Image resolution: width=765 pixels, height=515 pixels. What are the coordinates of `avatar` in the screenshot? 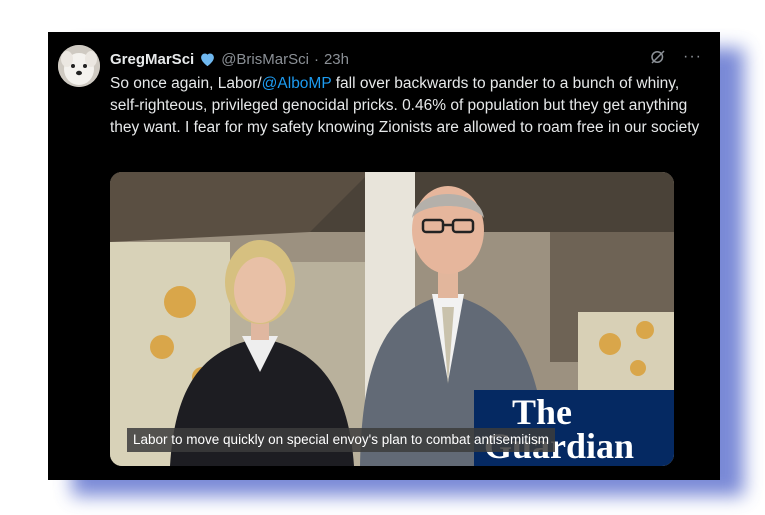 It's located at (79, 66).